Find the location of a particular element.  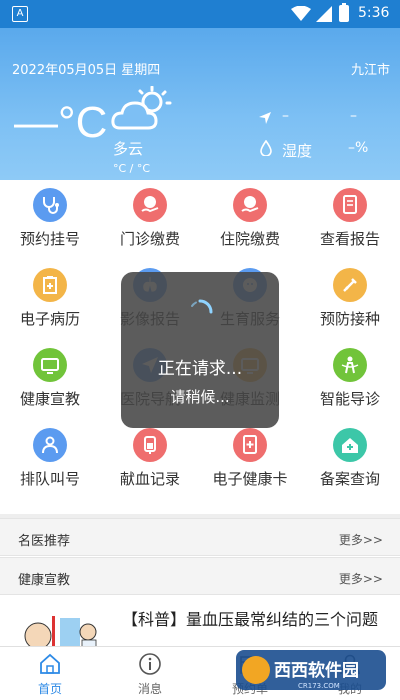

section-doctors: 名医推荐 更多>> is located at coordinates (200, 537).